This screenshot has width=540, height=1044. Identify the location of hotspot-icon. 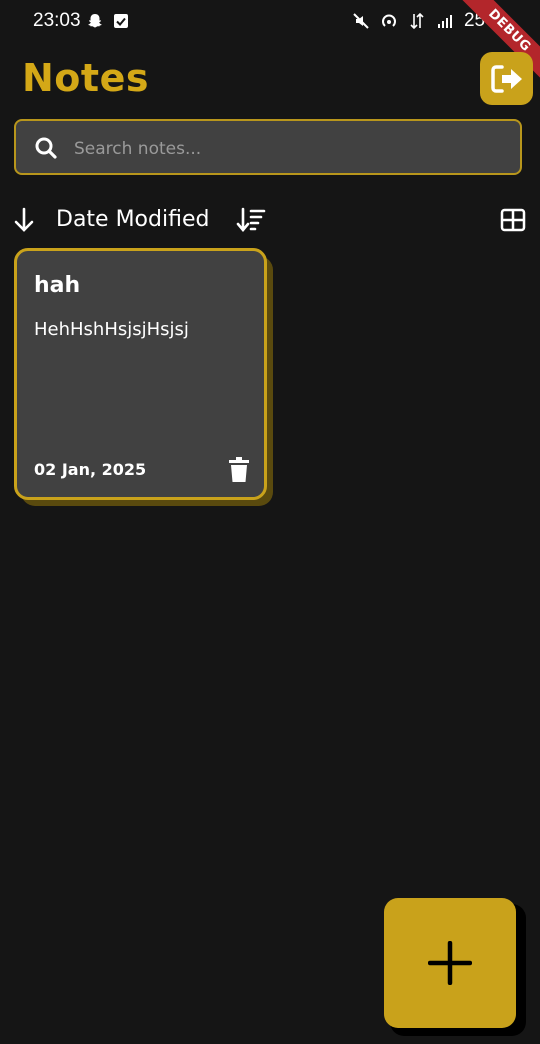
(389, 20).